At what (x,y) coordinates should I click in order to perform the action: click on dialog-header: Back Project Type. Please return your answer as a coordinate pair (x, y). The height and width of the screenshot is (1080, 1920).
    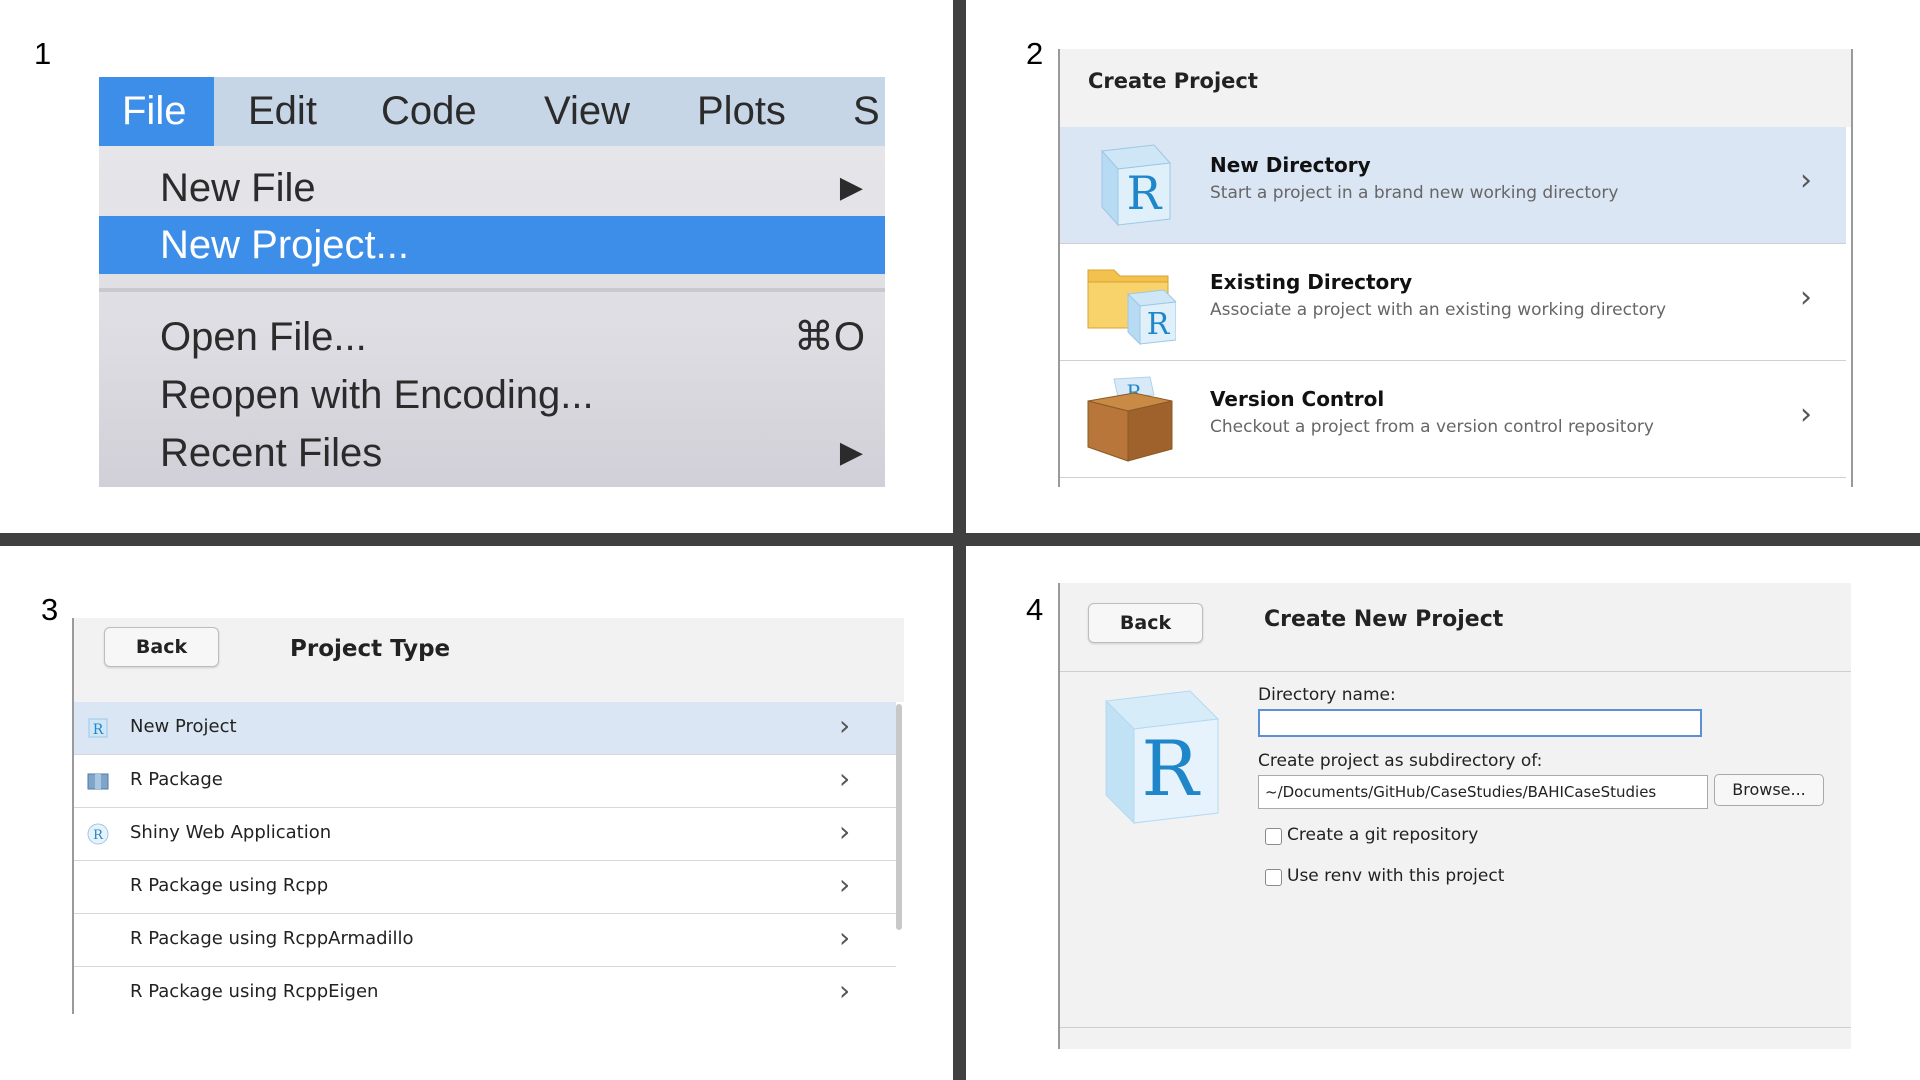
    Looking at the image, I should click on (489, 660).